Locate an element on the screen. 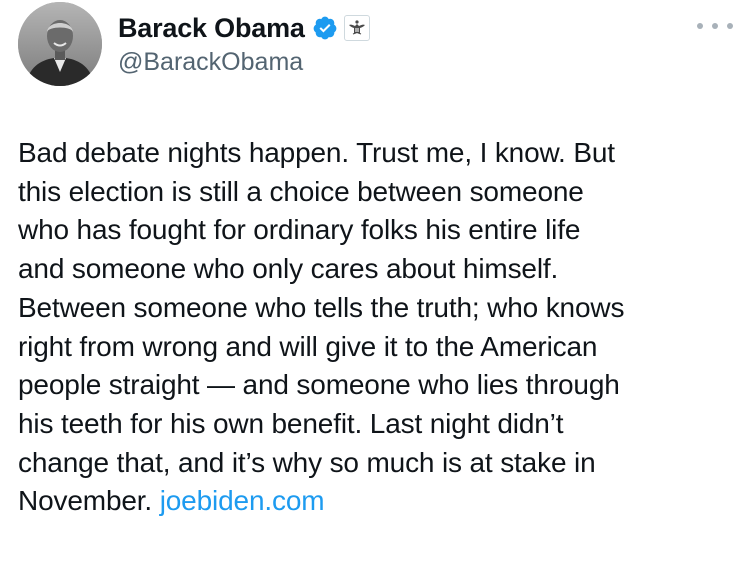 The width and height of the screenshot is (750, 578). author-name-row: Barack Obama is located at coordinates (244, 28).